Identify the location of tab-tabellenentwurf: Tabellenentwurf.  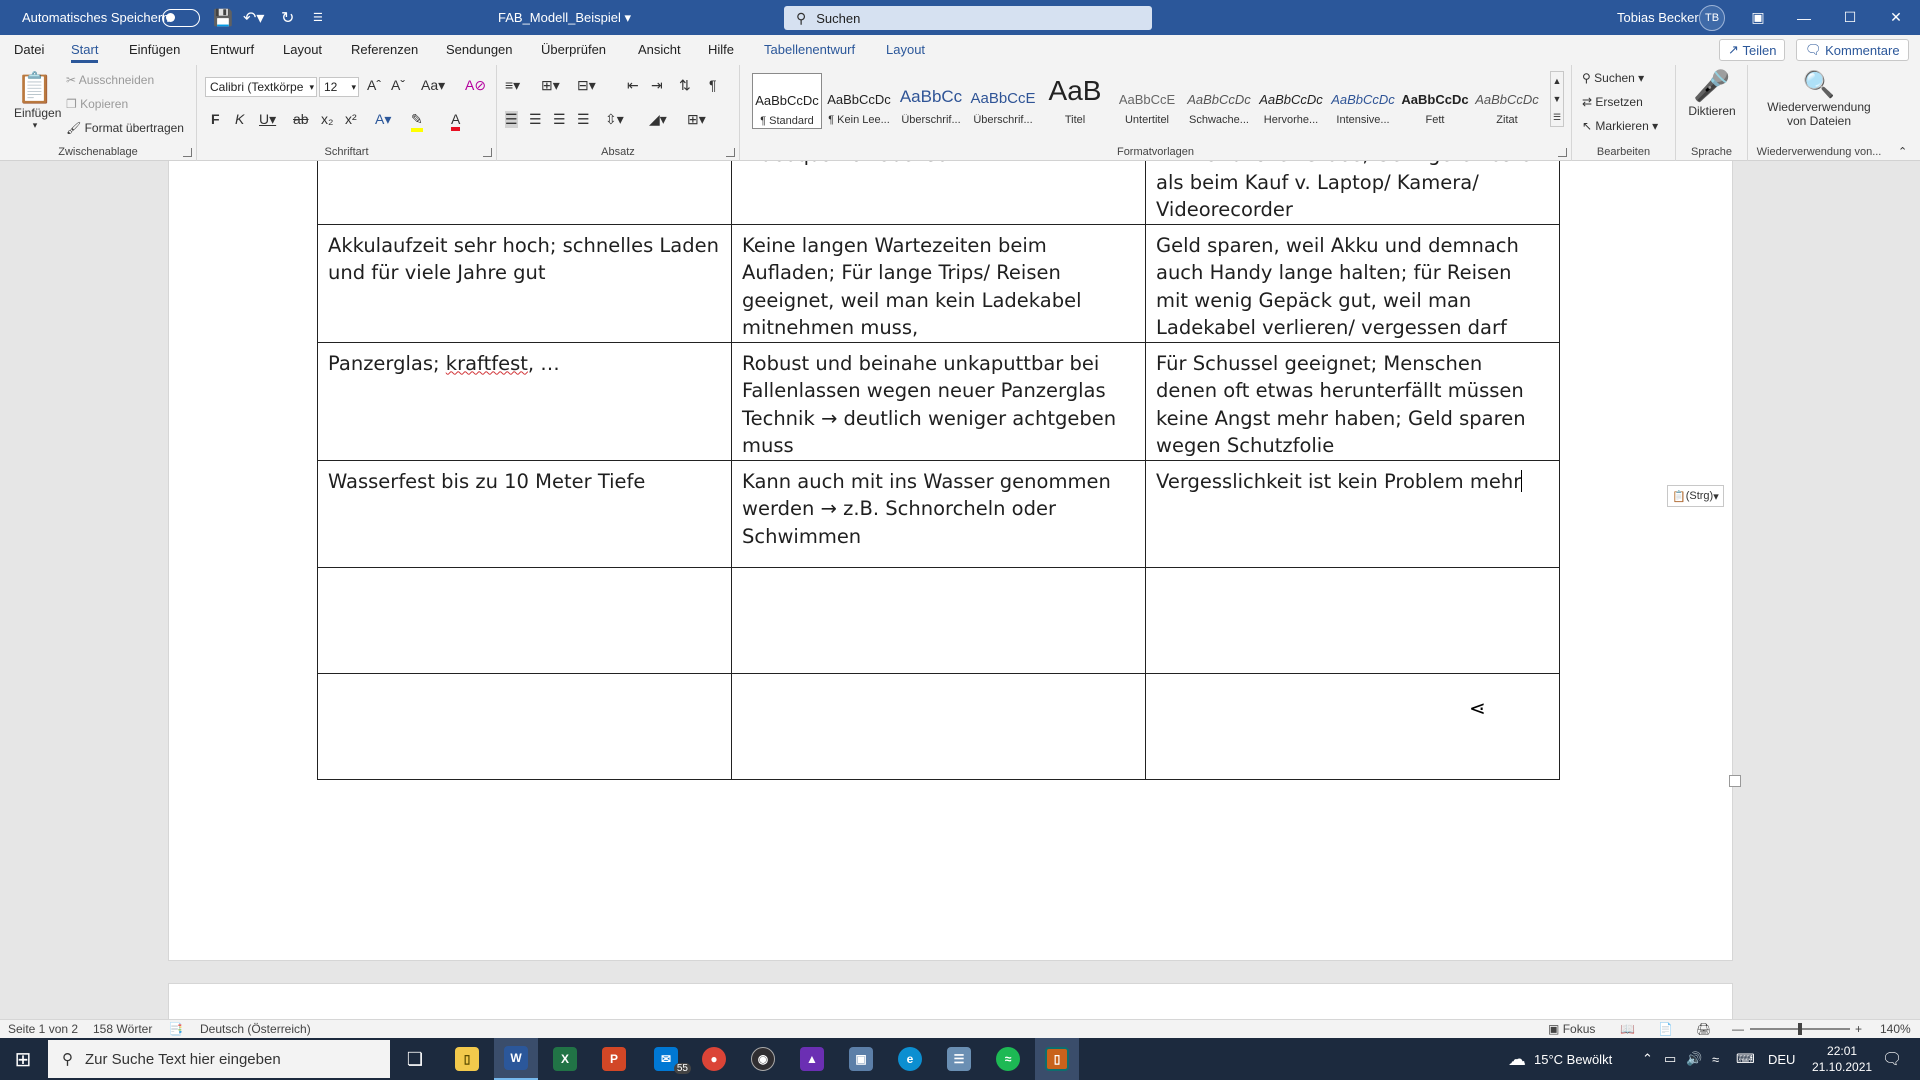
(809, 49).